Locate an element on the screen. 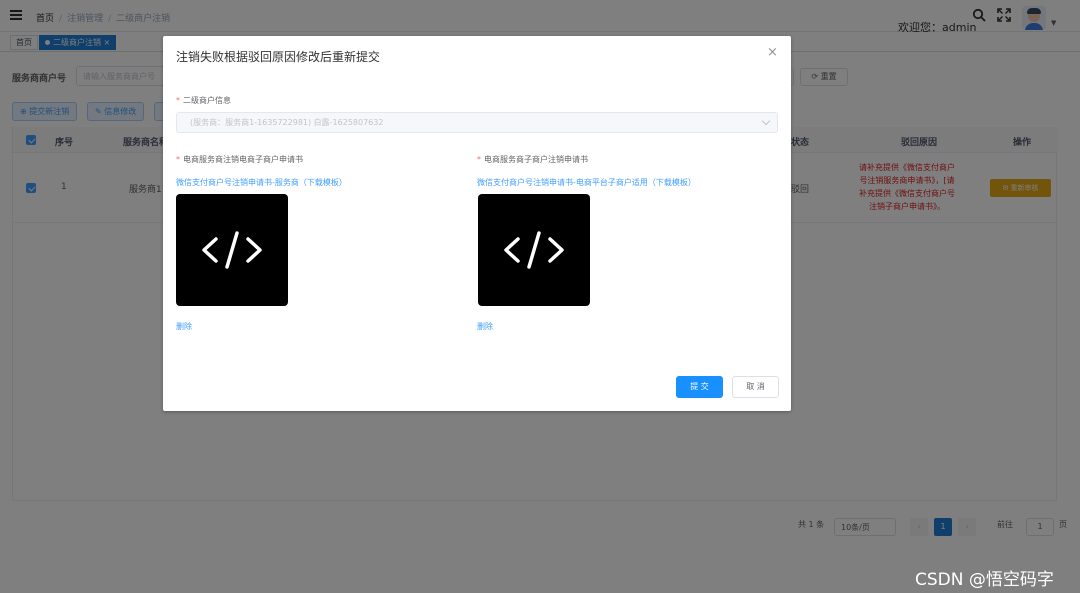 This screenshot has width=1080, height=593. right-delete-link: 删除 is located at coordinates (485, 326).